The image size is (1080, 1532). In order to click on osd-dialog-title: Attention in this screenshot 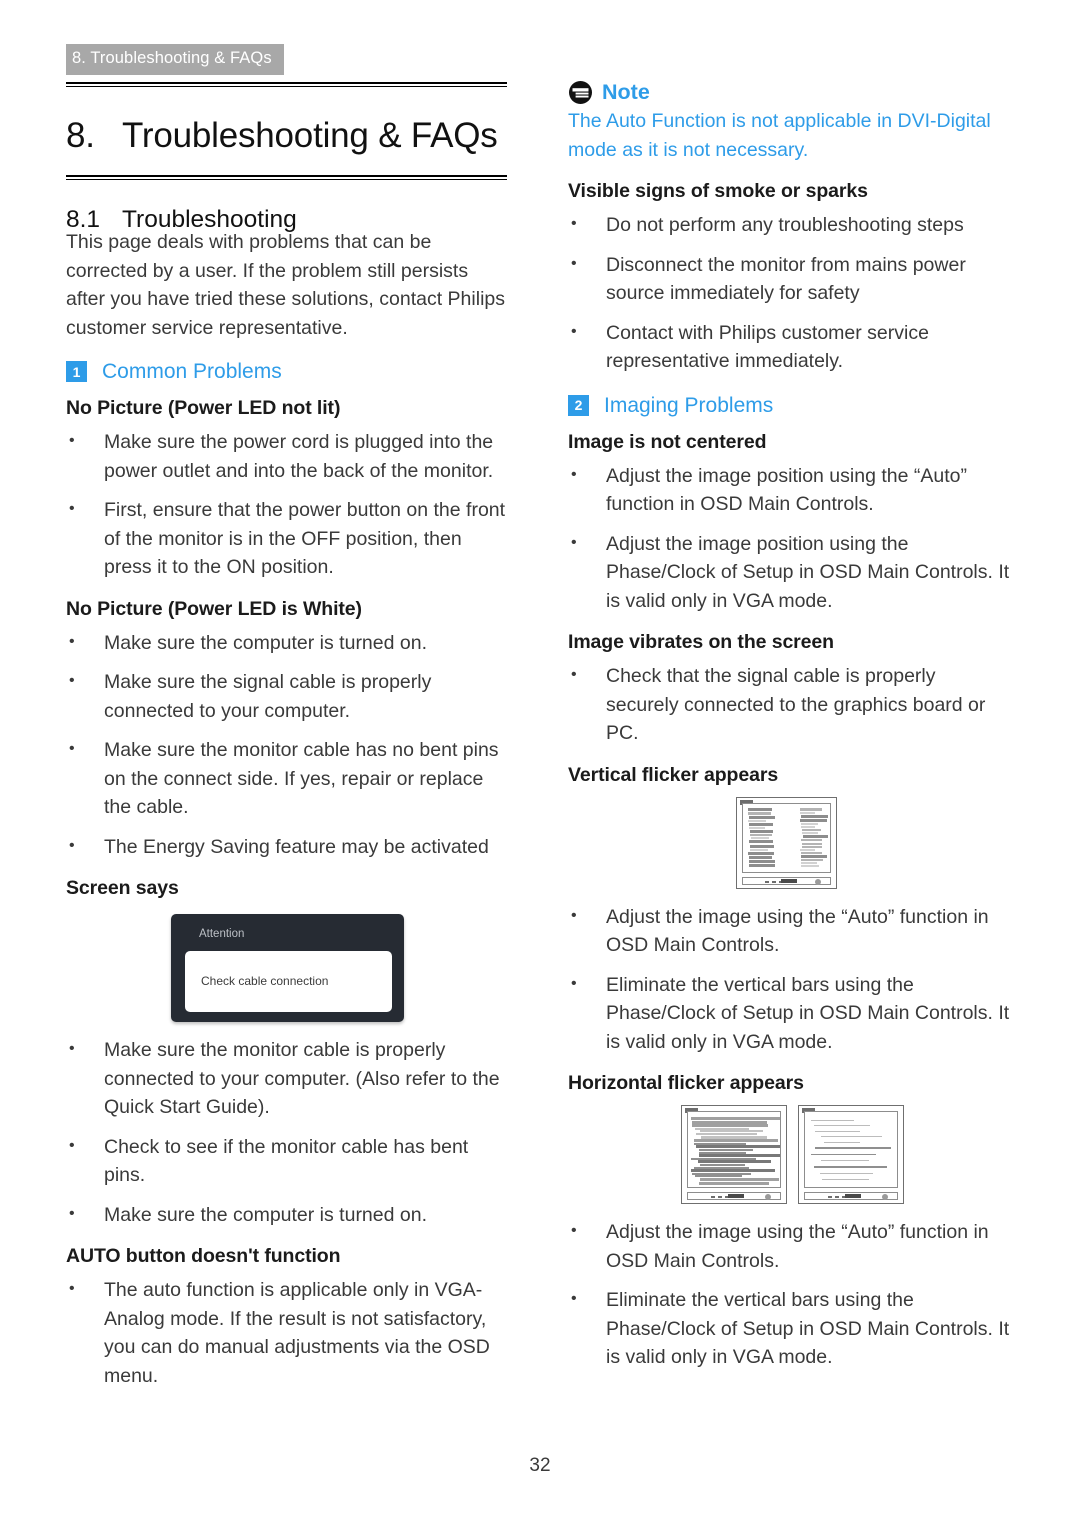, I will do `click(222, 934)`.